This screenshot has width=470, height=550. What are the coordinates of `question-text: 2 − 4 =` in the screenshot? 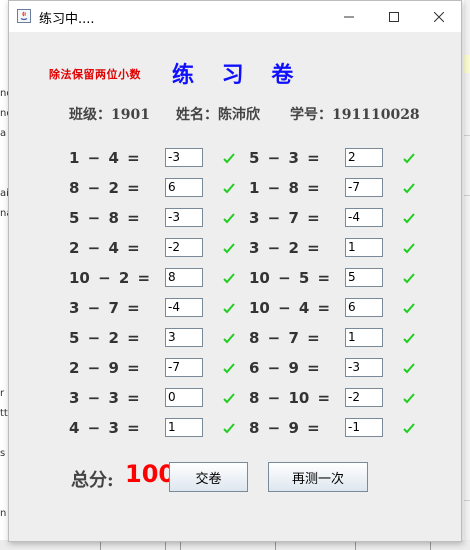 It's located at (104, 248).